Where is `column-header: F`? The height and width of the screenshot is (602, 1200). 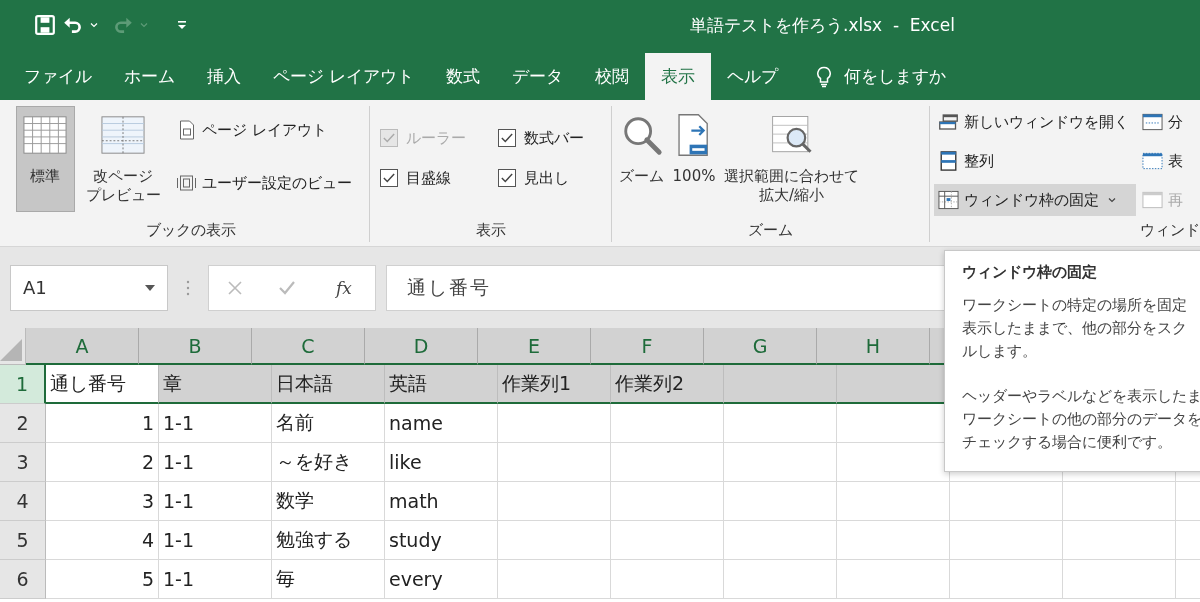
column-header: F is located at coordinates (647, 346).